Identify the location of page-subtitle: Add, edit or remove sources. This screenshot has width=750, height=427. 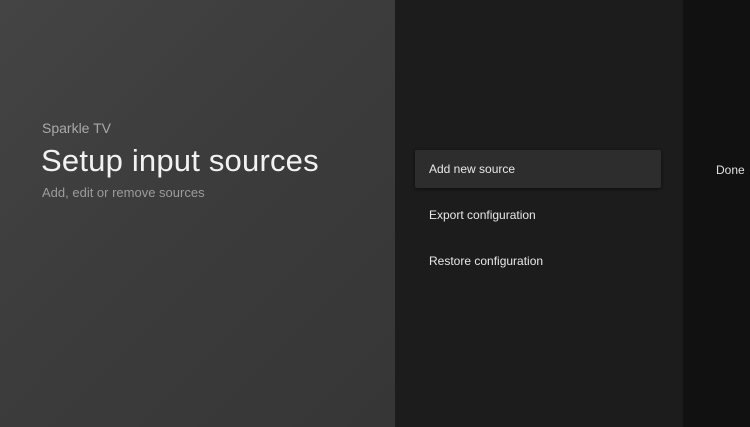
(123, 192).